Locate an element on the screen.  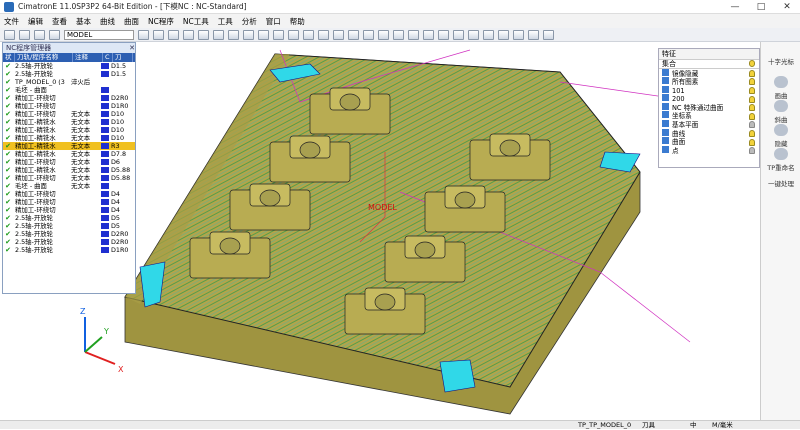
select-icon is located at coordinates (158, 34).